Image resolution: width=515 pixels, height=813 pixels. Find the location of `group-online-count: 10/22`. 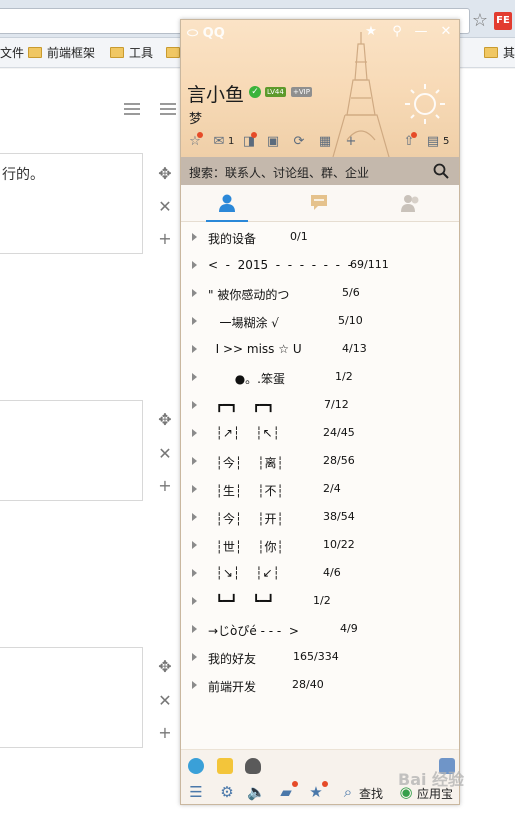

group-online-count: 10/22 is located at coordinates (339, 544).